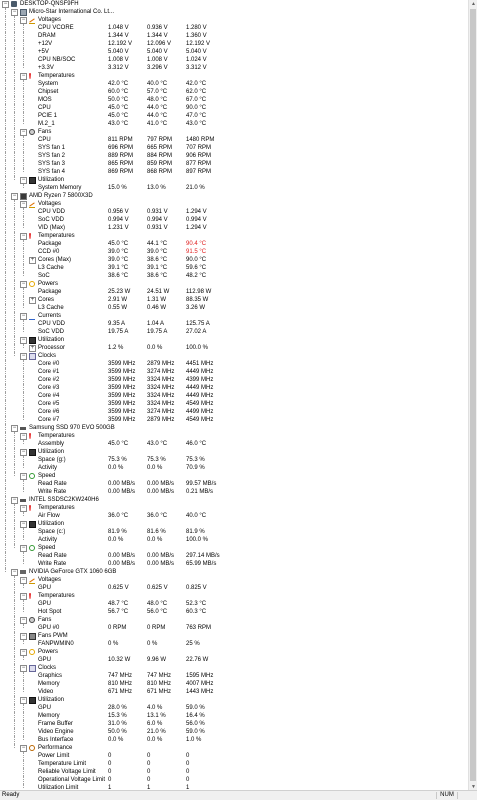 This screenshot has height=800, width=477. What do you see at coordinates (234, 548) in the screenshot?
I see `tree-node: − Speed` at bounding box center [234, 548].